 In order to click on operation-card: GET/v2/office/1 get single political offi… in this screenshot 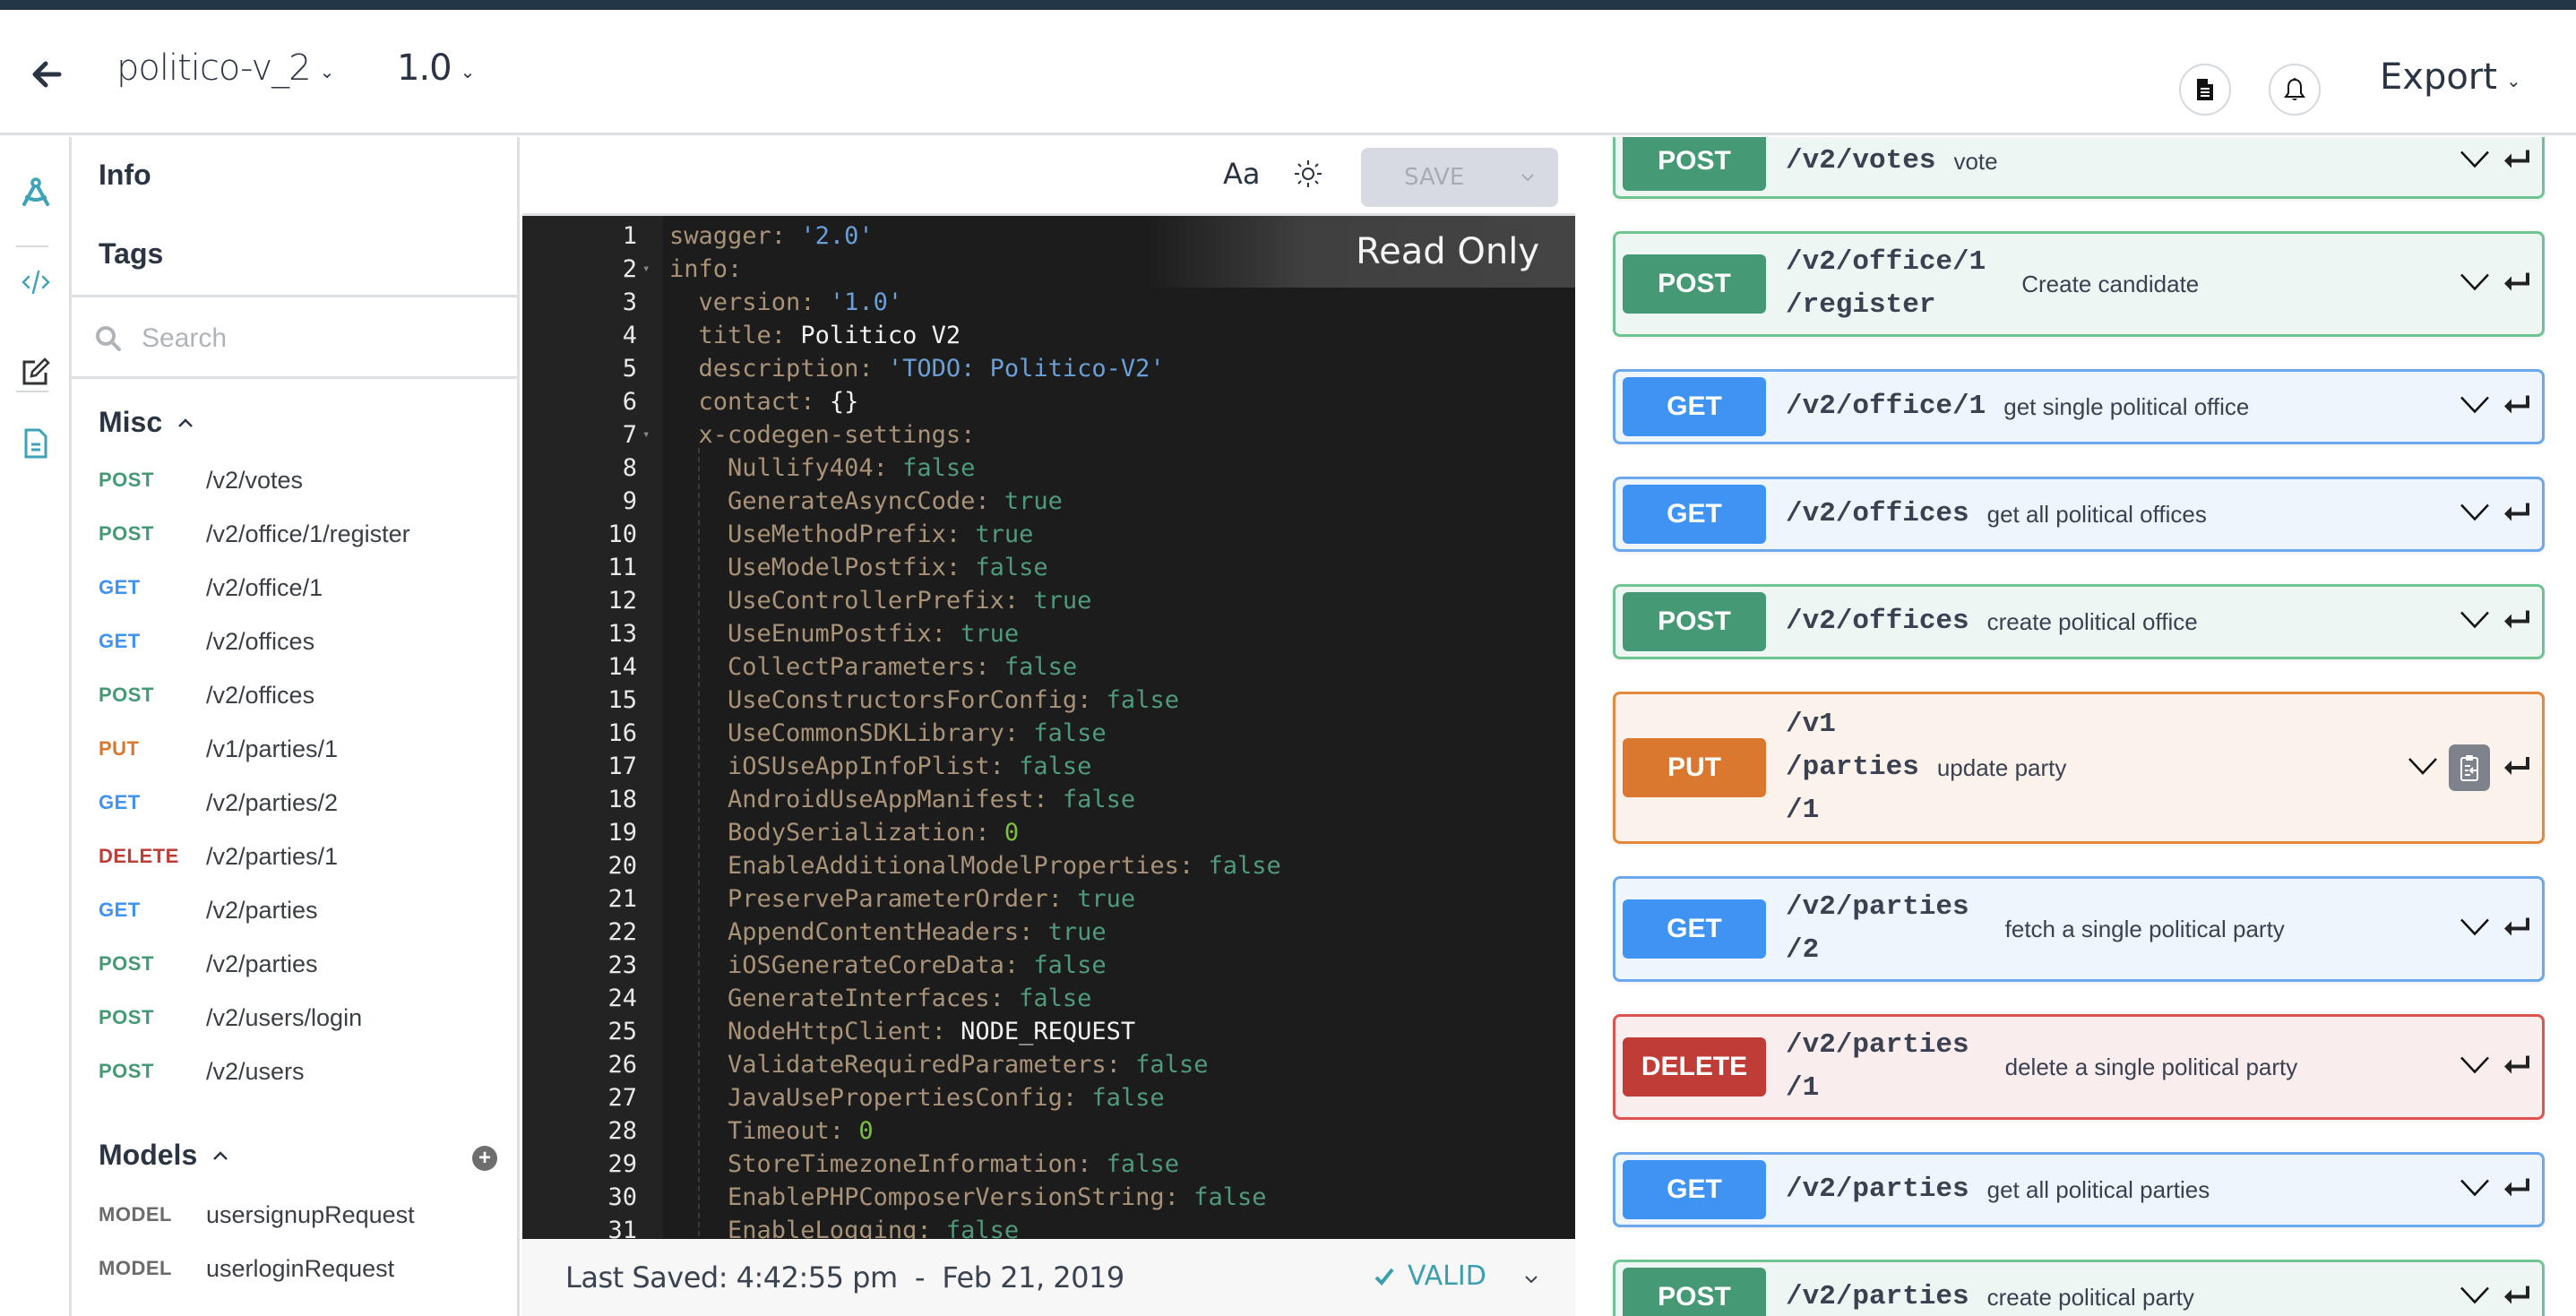, I will do `click(2079, 407)`.